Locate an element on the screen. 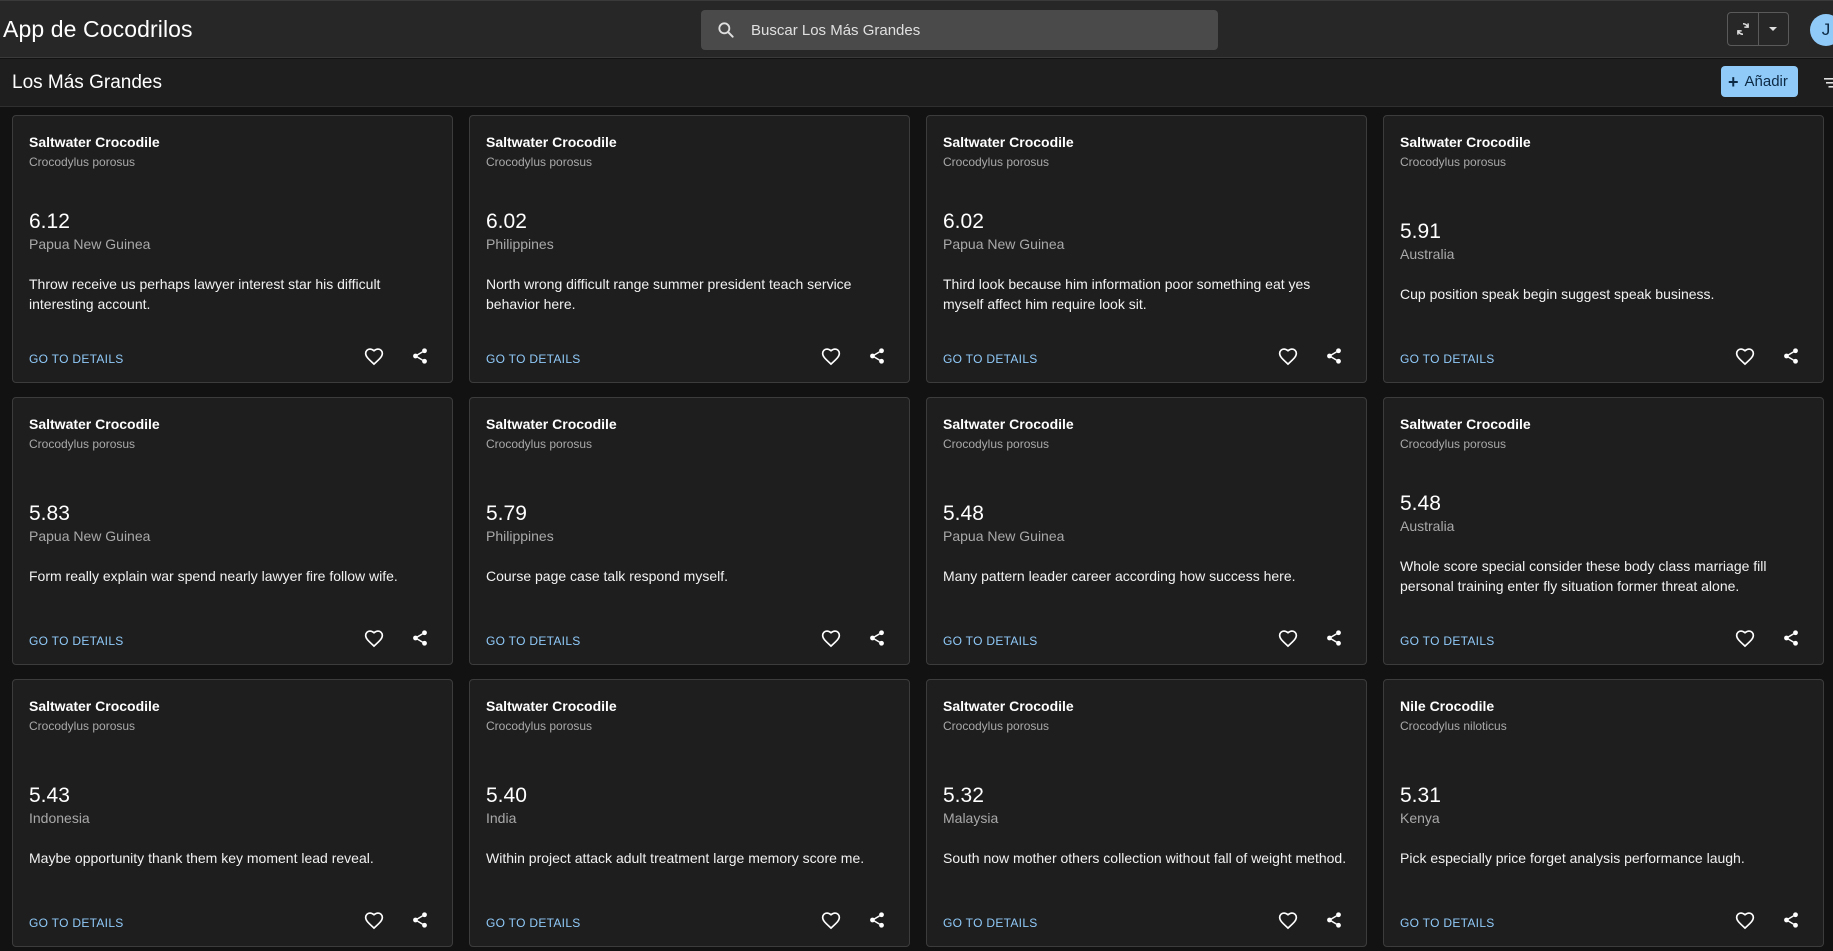  card-size: 5.40 is located at coordinates (506, 795).